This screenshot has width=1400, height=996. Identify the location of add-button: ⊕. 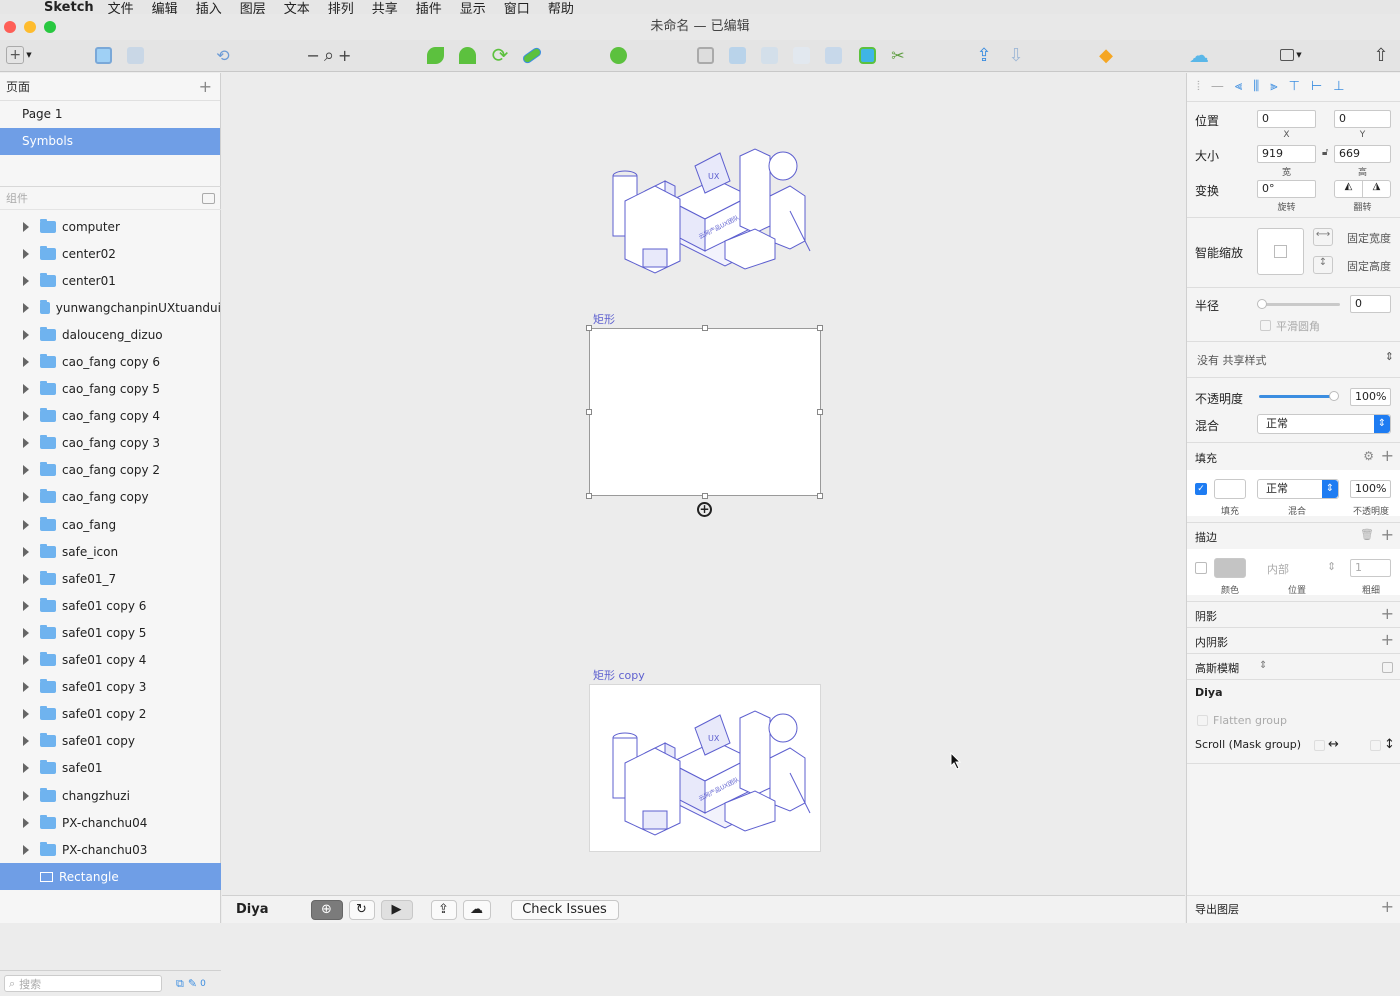
(326, 909).